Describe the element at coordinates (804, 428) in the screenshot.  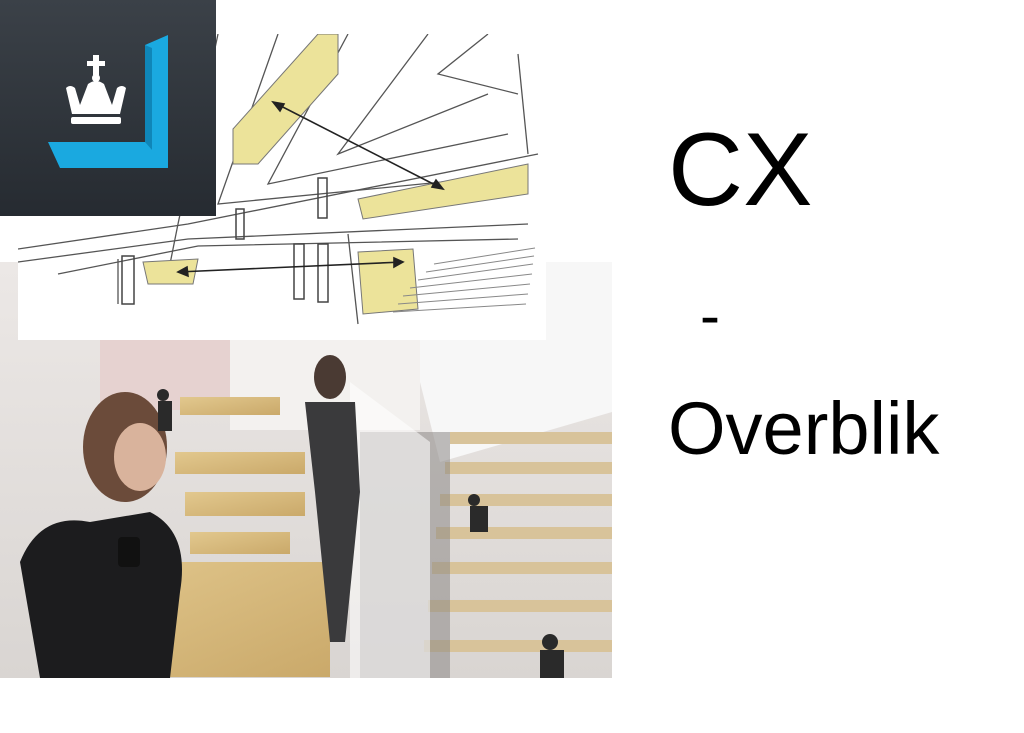
I see `slide-subtitle: Overblik` at that location.